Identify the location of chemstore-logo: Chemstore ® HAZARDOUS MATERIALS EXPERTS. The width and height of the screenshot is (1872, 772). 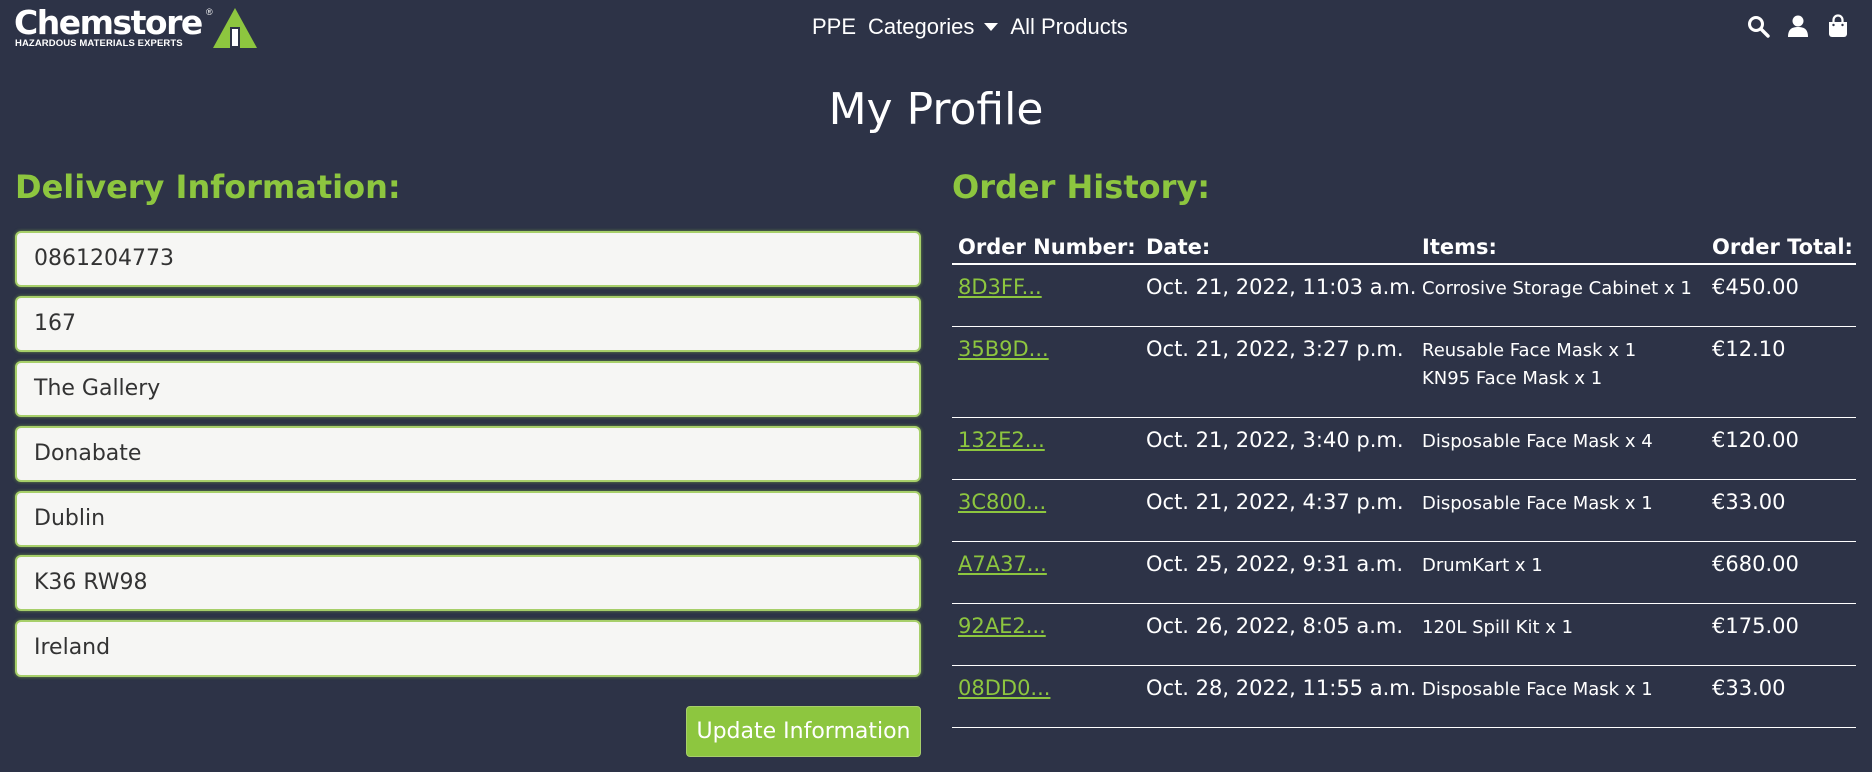
(135, 27).